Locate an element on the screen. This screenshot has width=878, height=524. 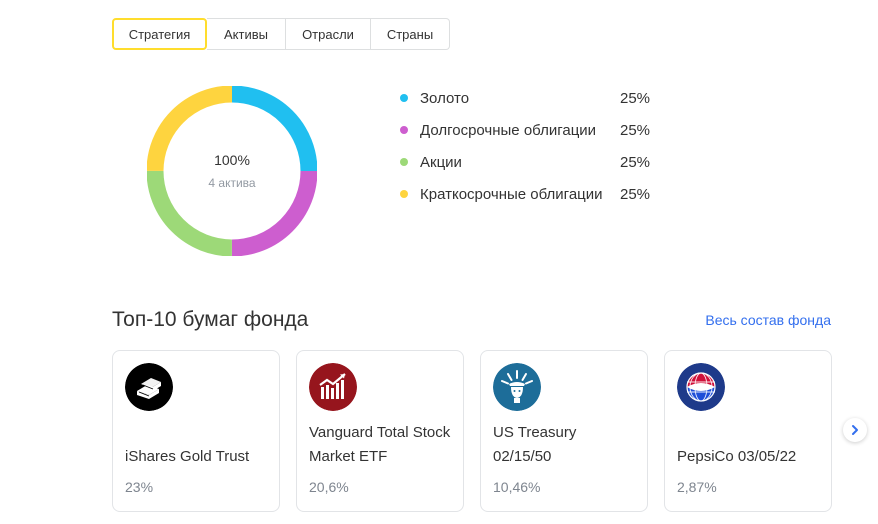
vanguard-logo-icon is located at coordinates (333, 387).